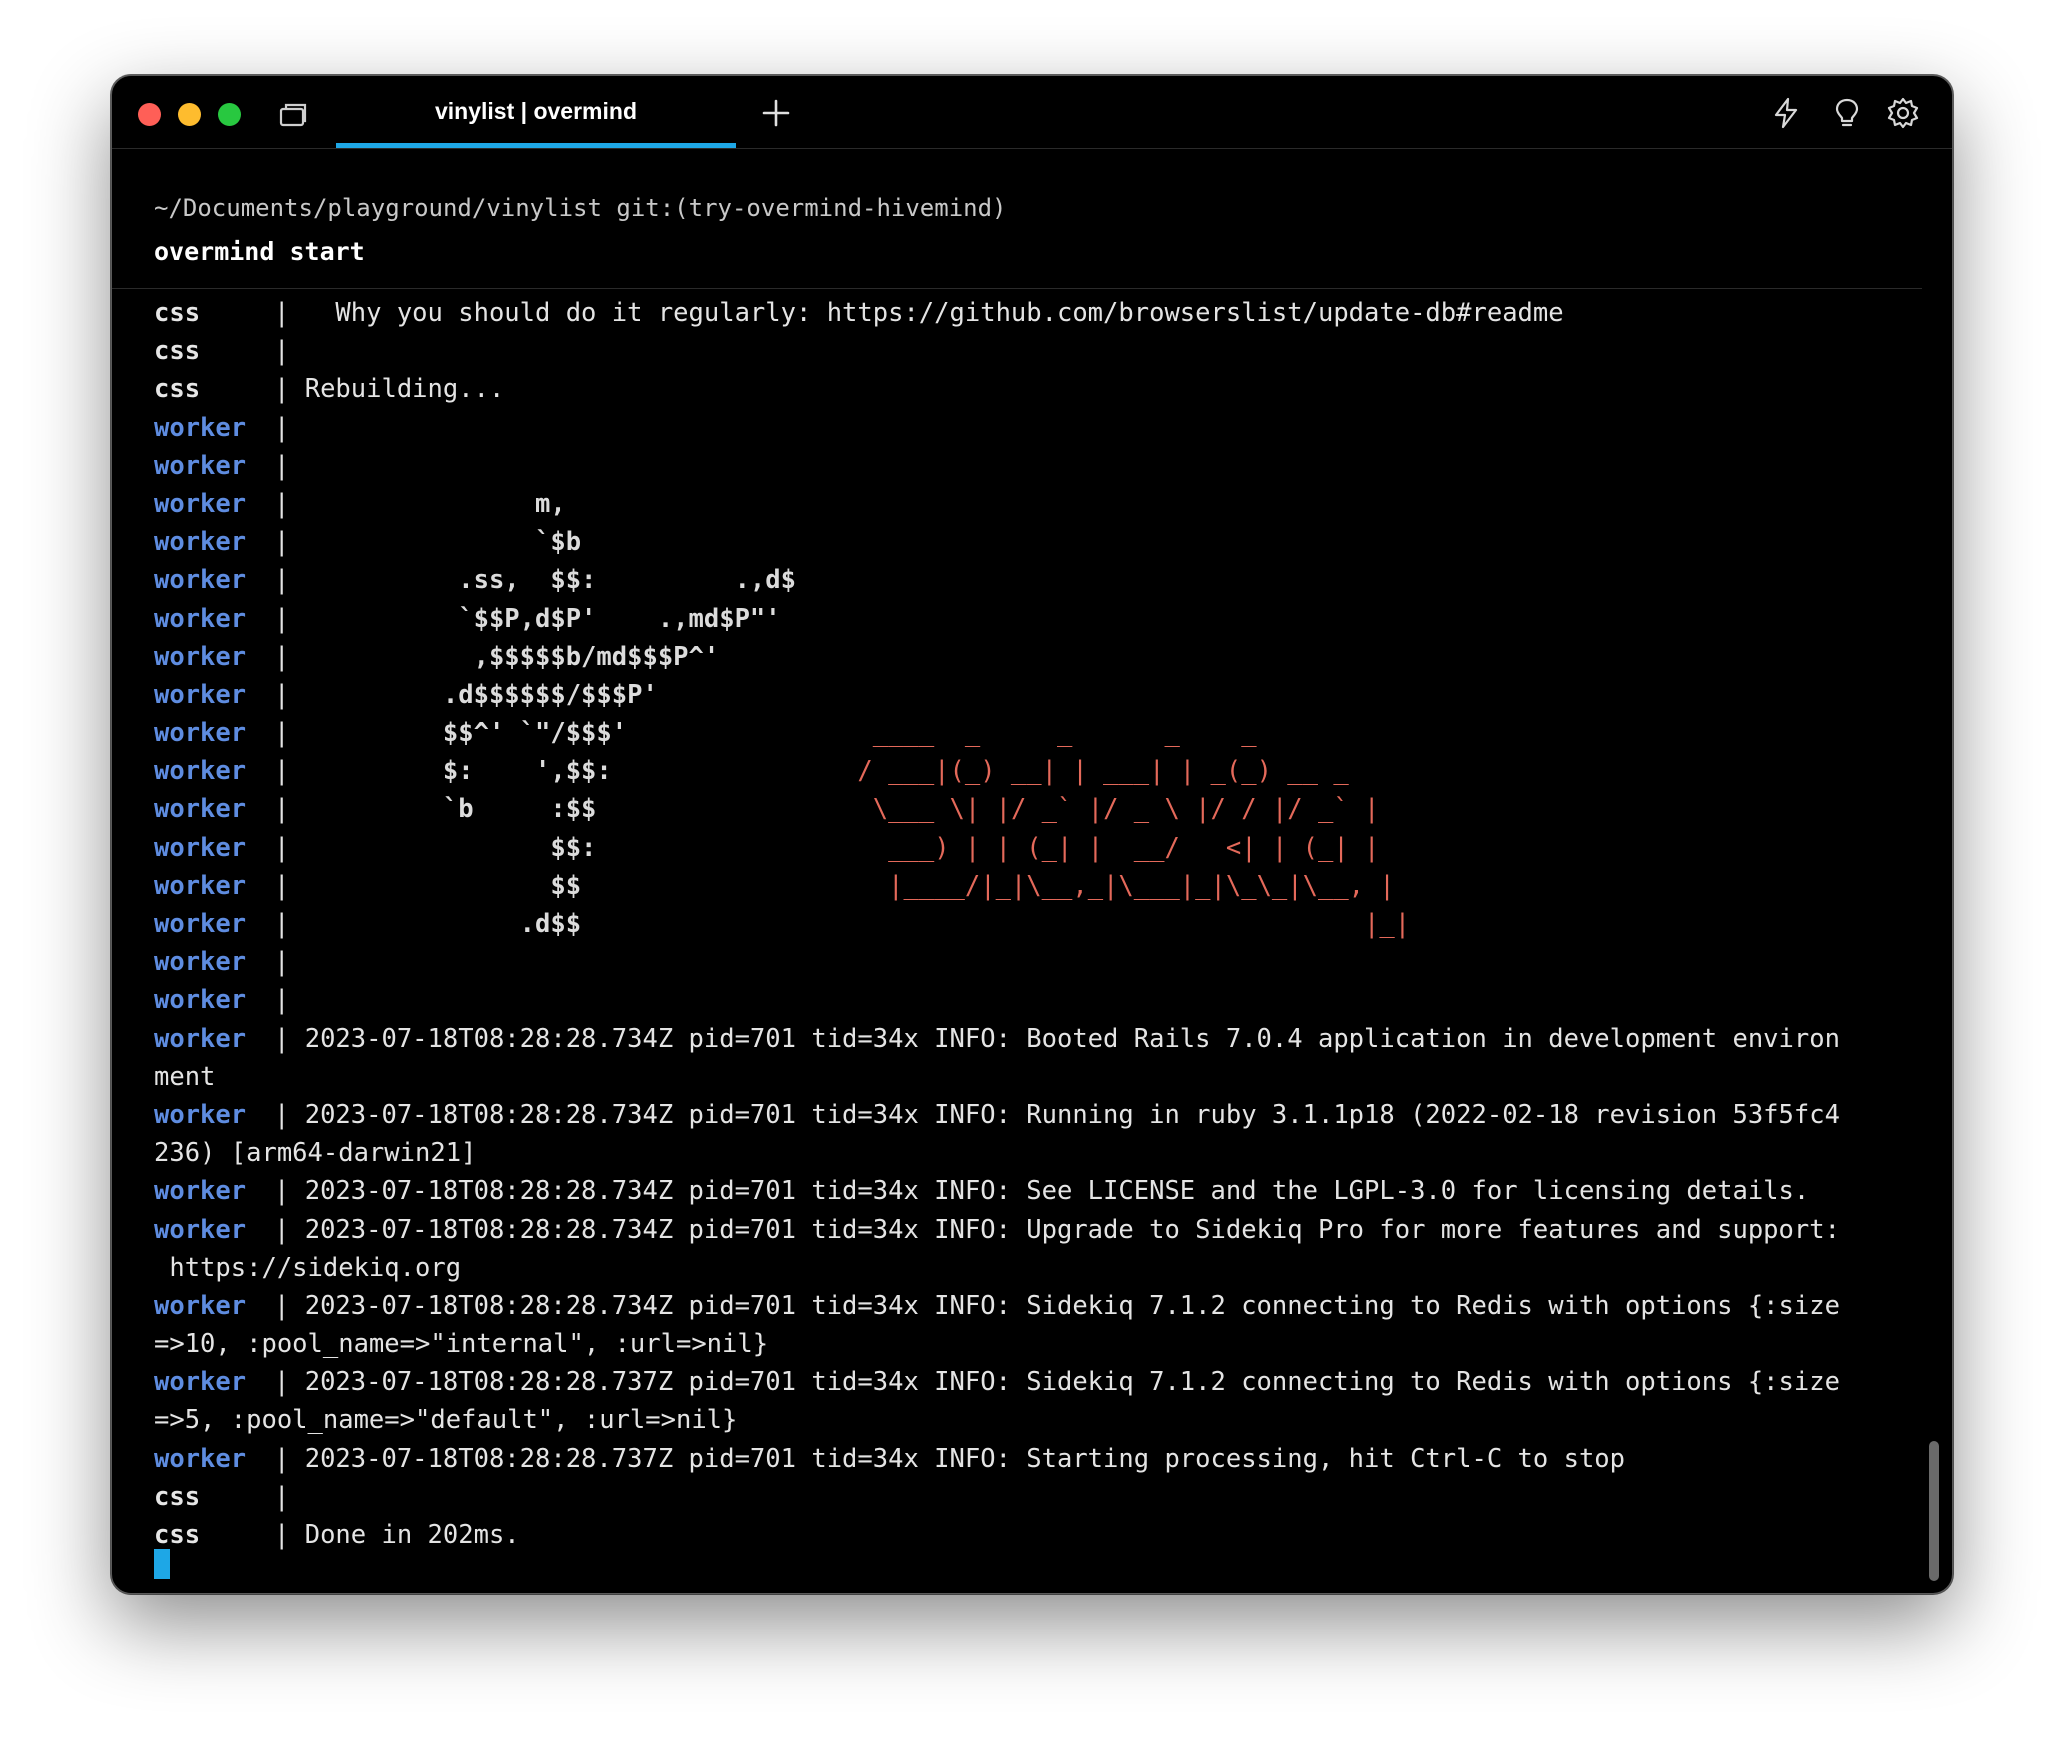 The width and height of the screenshot is (2062, 1740). Describe the element at coordinates (412, 1535) in the screenshot. I see `log-text: Done in 202ms.` at that location.